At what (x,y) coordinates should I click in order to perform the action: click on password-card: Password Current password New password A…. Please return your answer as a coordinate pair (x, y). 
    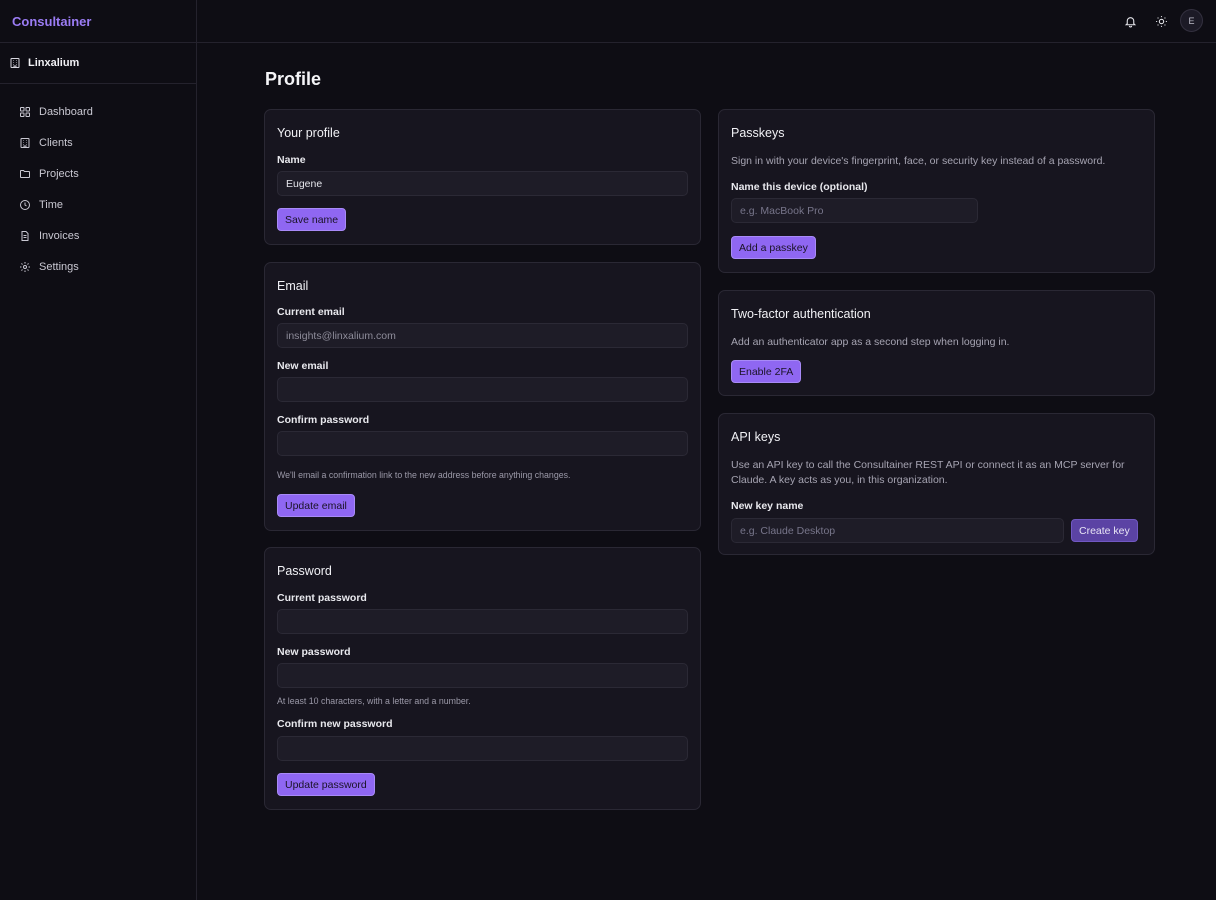
    Looking at the image, I should click on (482, 678).